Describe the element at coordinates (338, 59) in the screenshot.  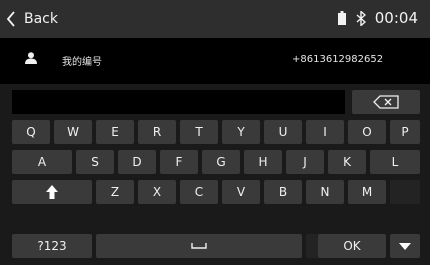
I see `contact-number: +8613612982652` at that location.